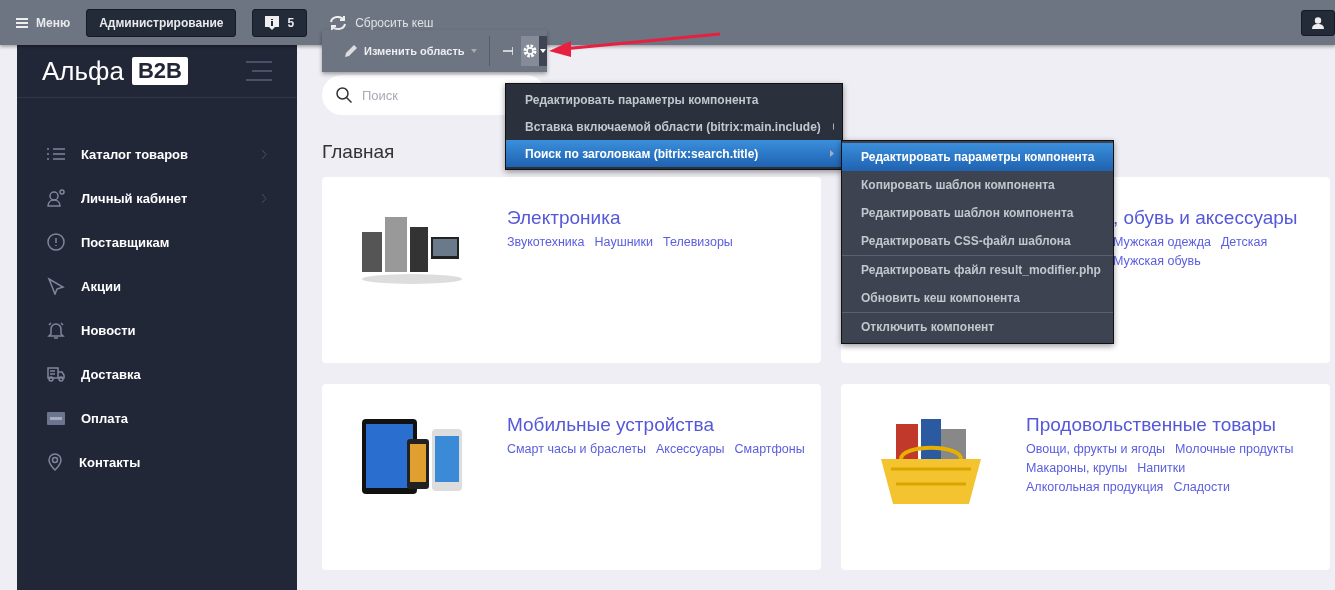 The width and height of the screenshot is (1335, 590). What do you see at coordinates (338, 22) in the screenshot?
I see `refresh-icon` at bounding box center [338, 22].